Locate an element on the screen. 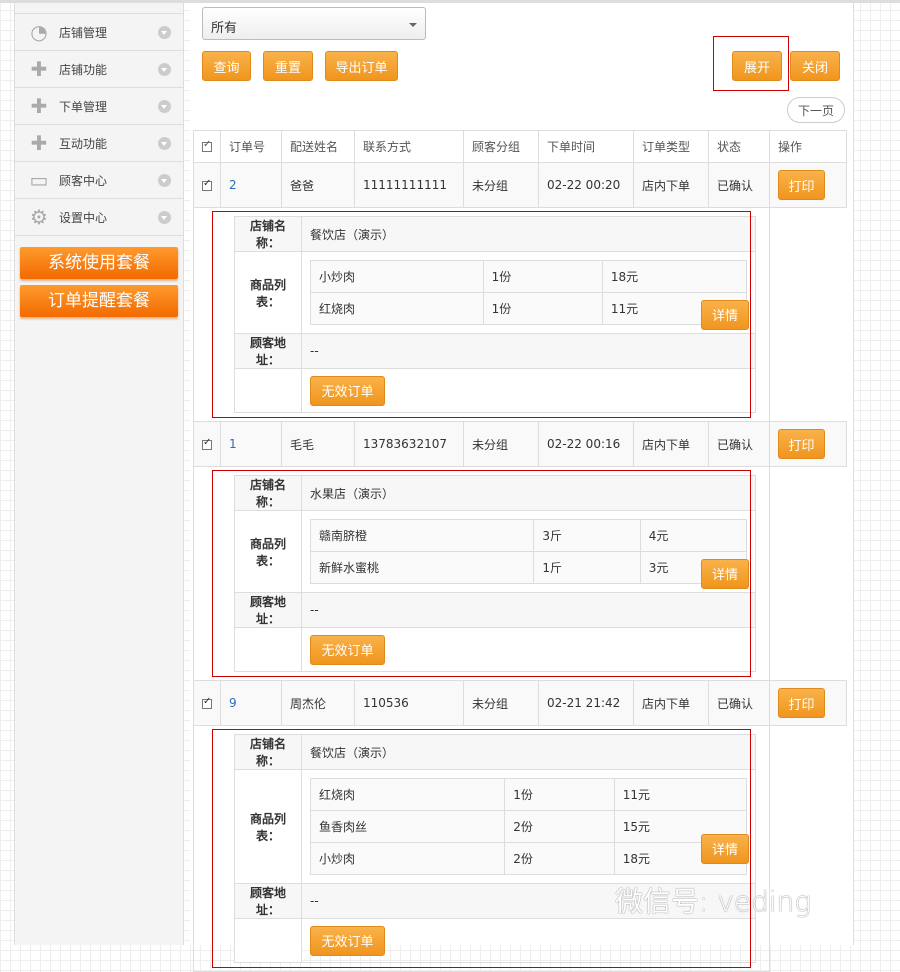  order-row: 2爸爸11111111111未分组02-22 00:20店内下单已确认打印 is located at coordinates (520, 185).